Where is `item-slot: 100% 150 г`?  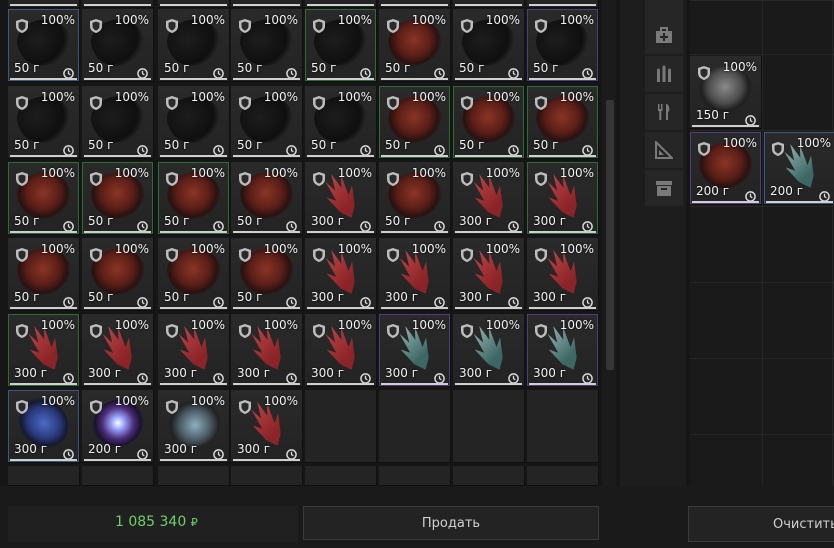 item-slot: 100% 150 г is located at coordinates (726, 92).